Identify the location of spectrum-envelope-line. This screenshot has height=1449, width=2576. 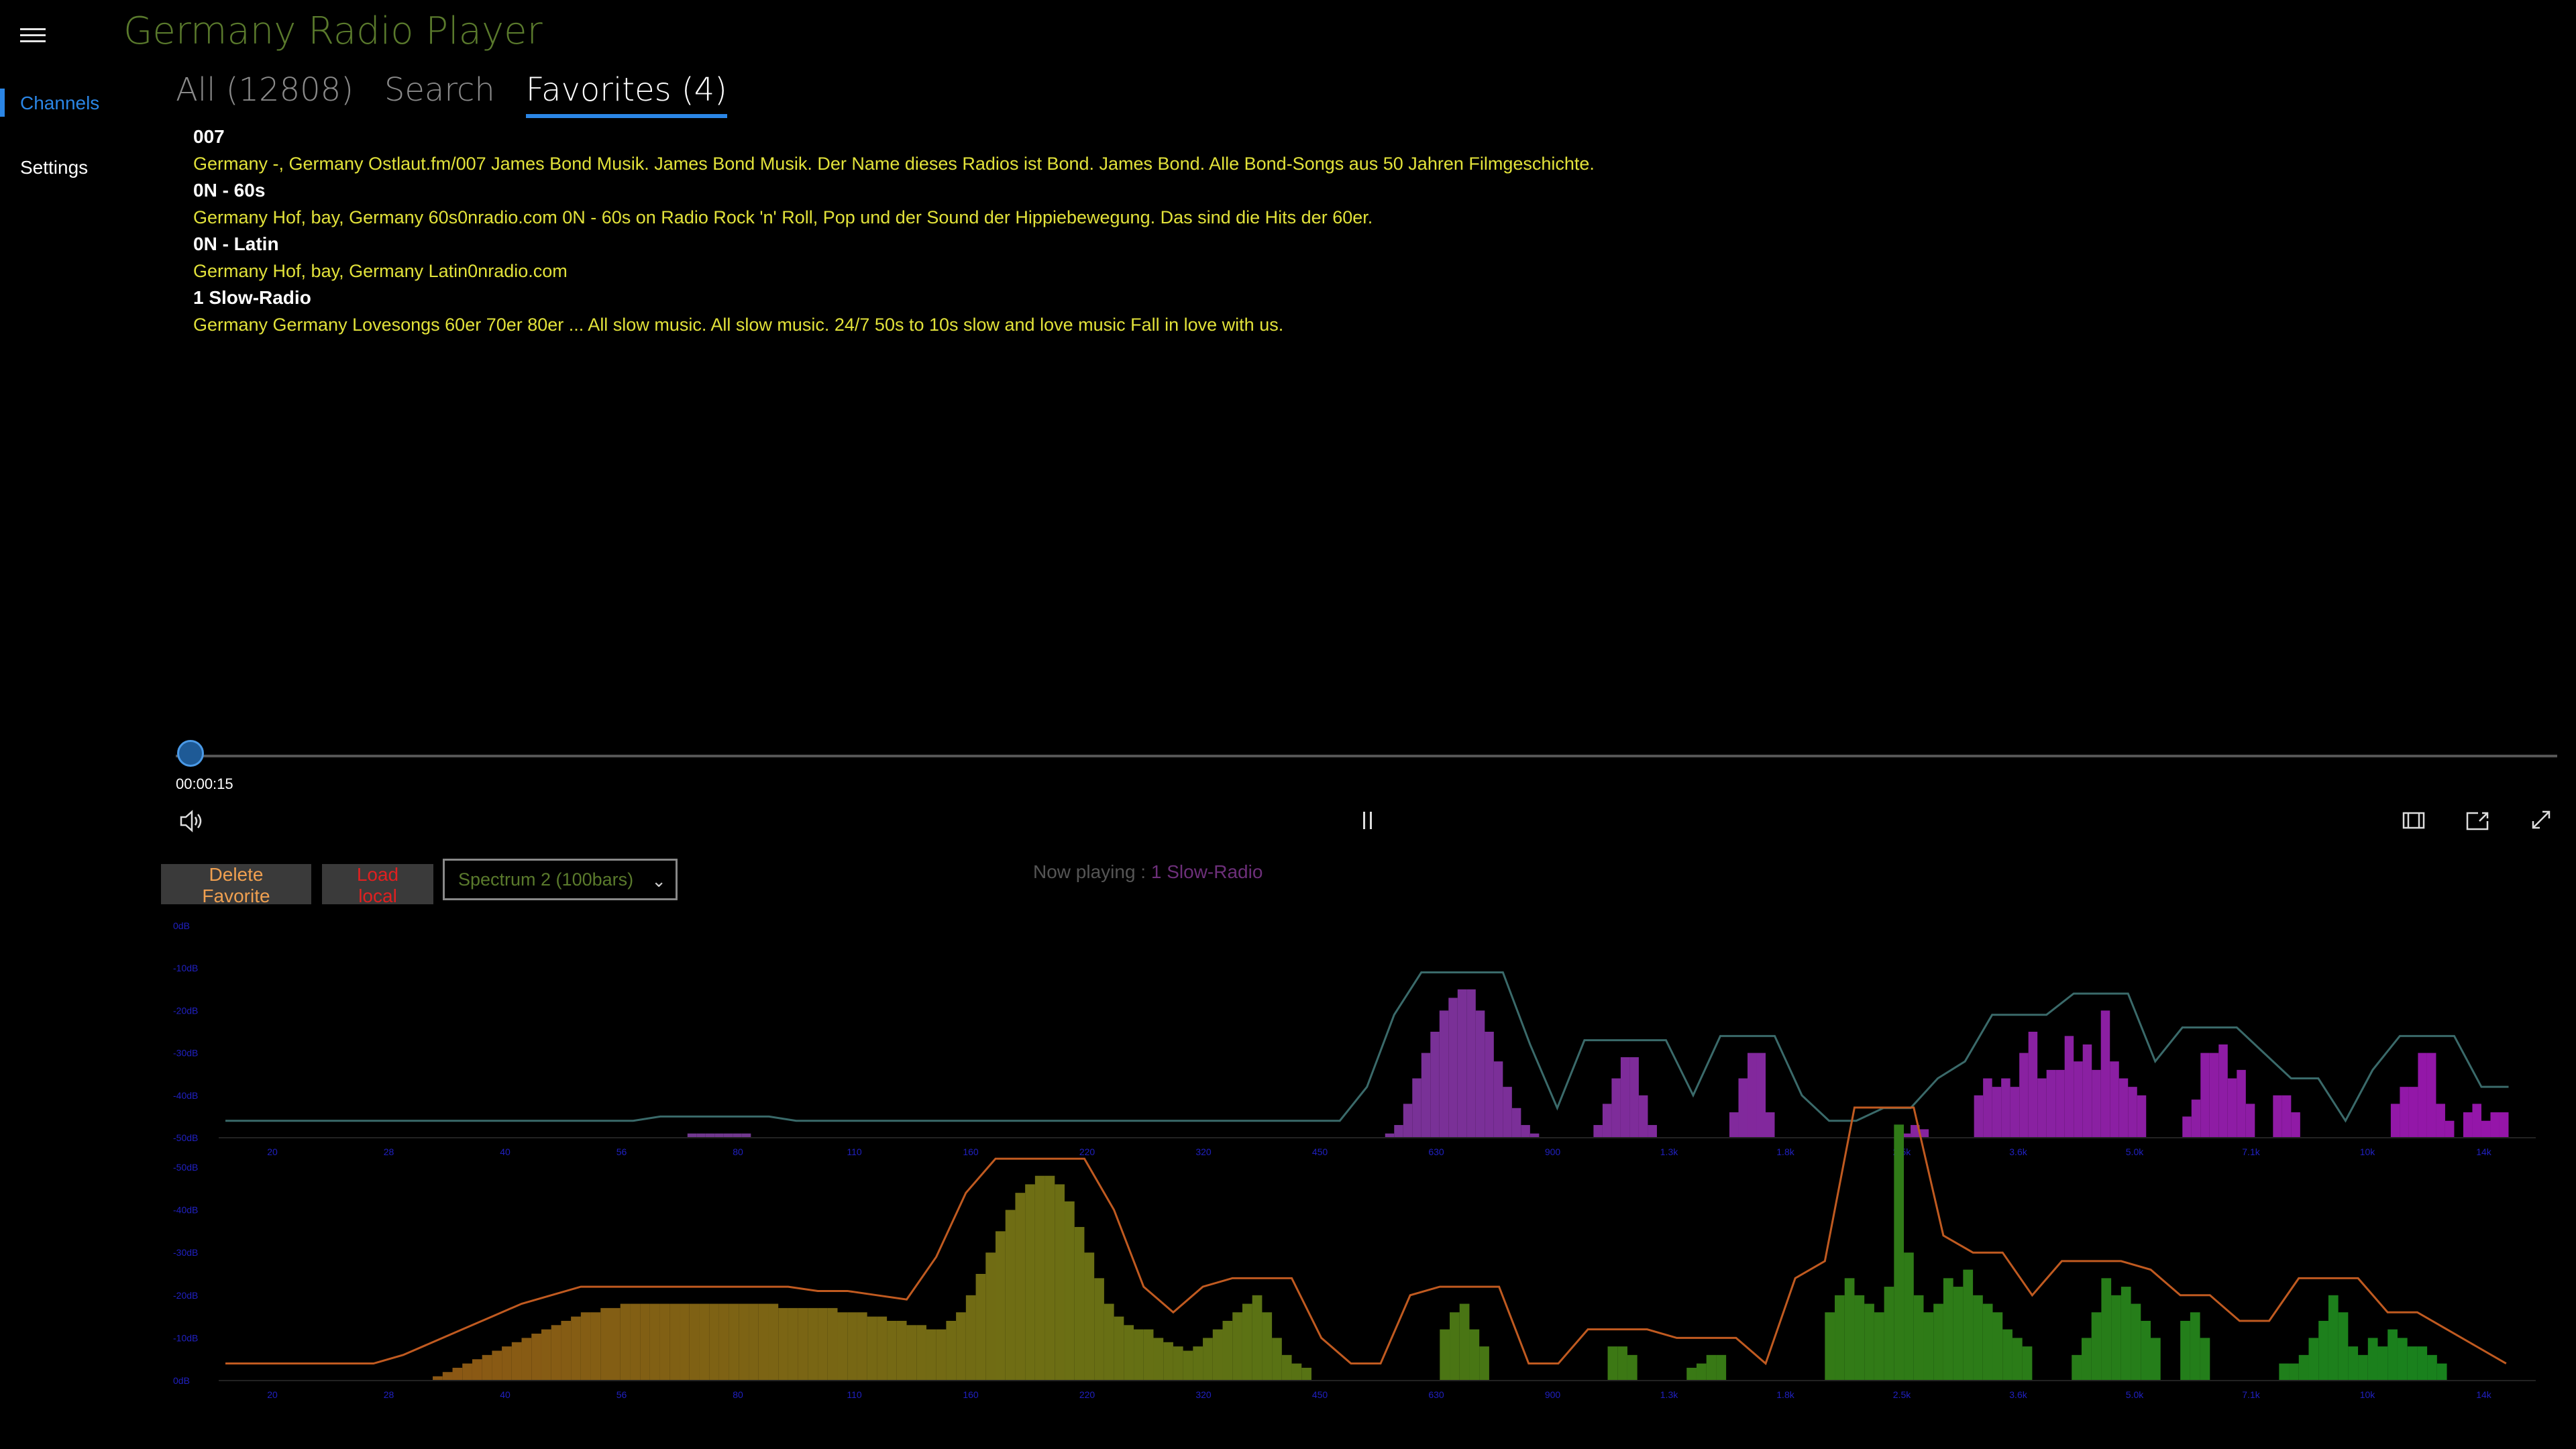
(1367, 1047).